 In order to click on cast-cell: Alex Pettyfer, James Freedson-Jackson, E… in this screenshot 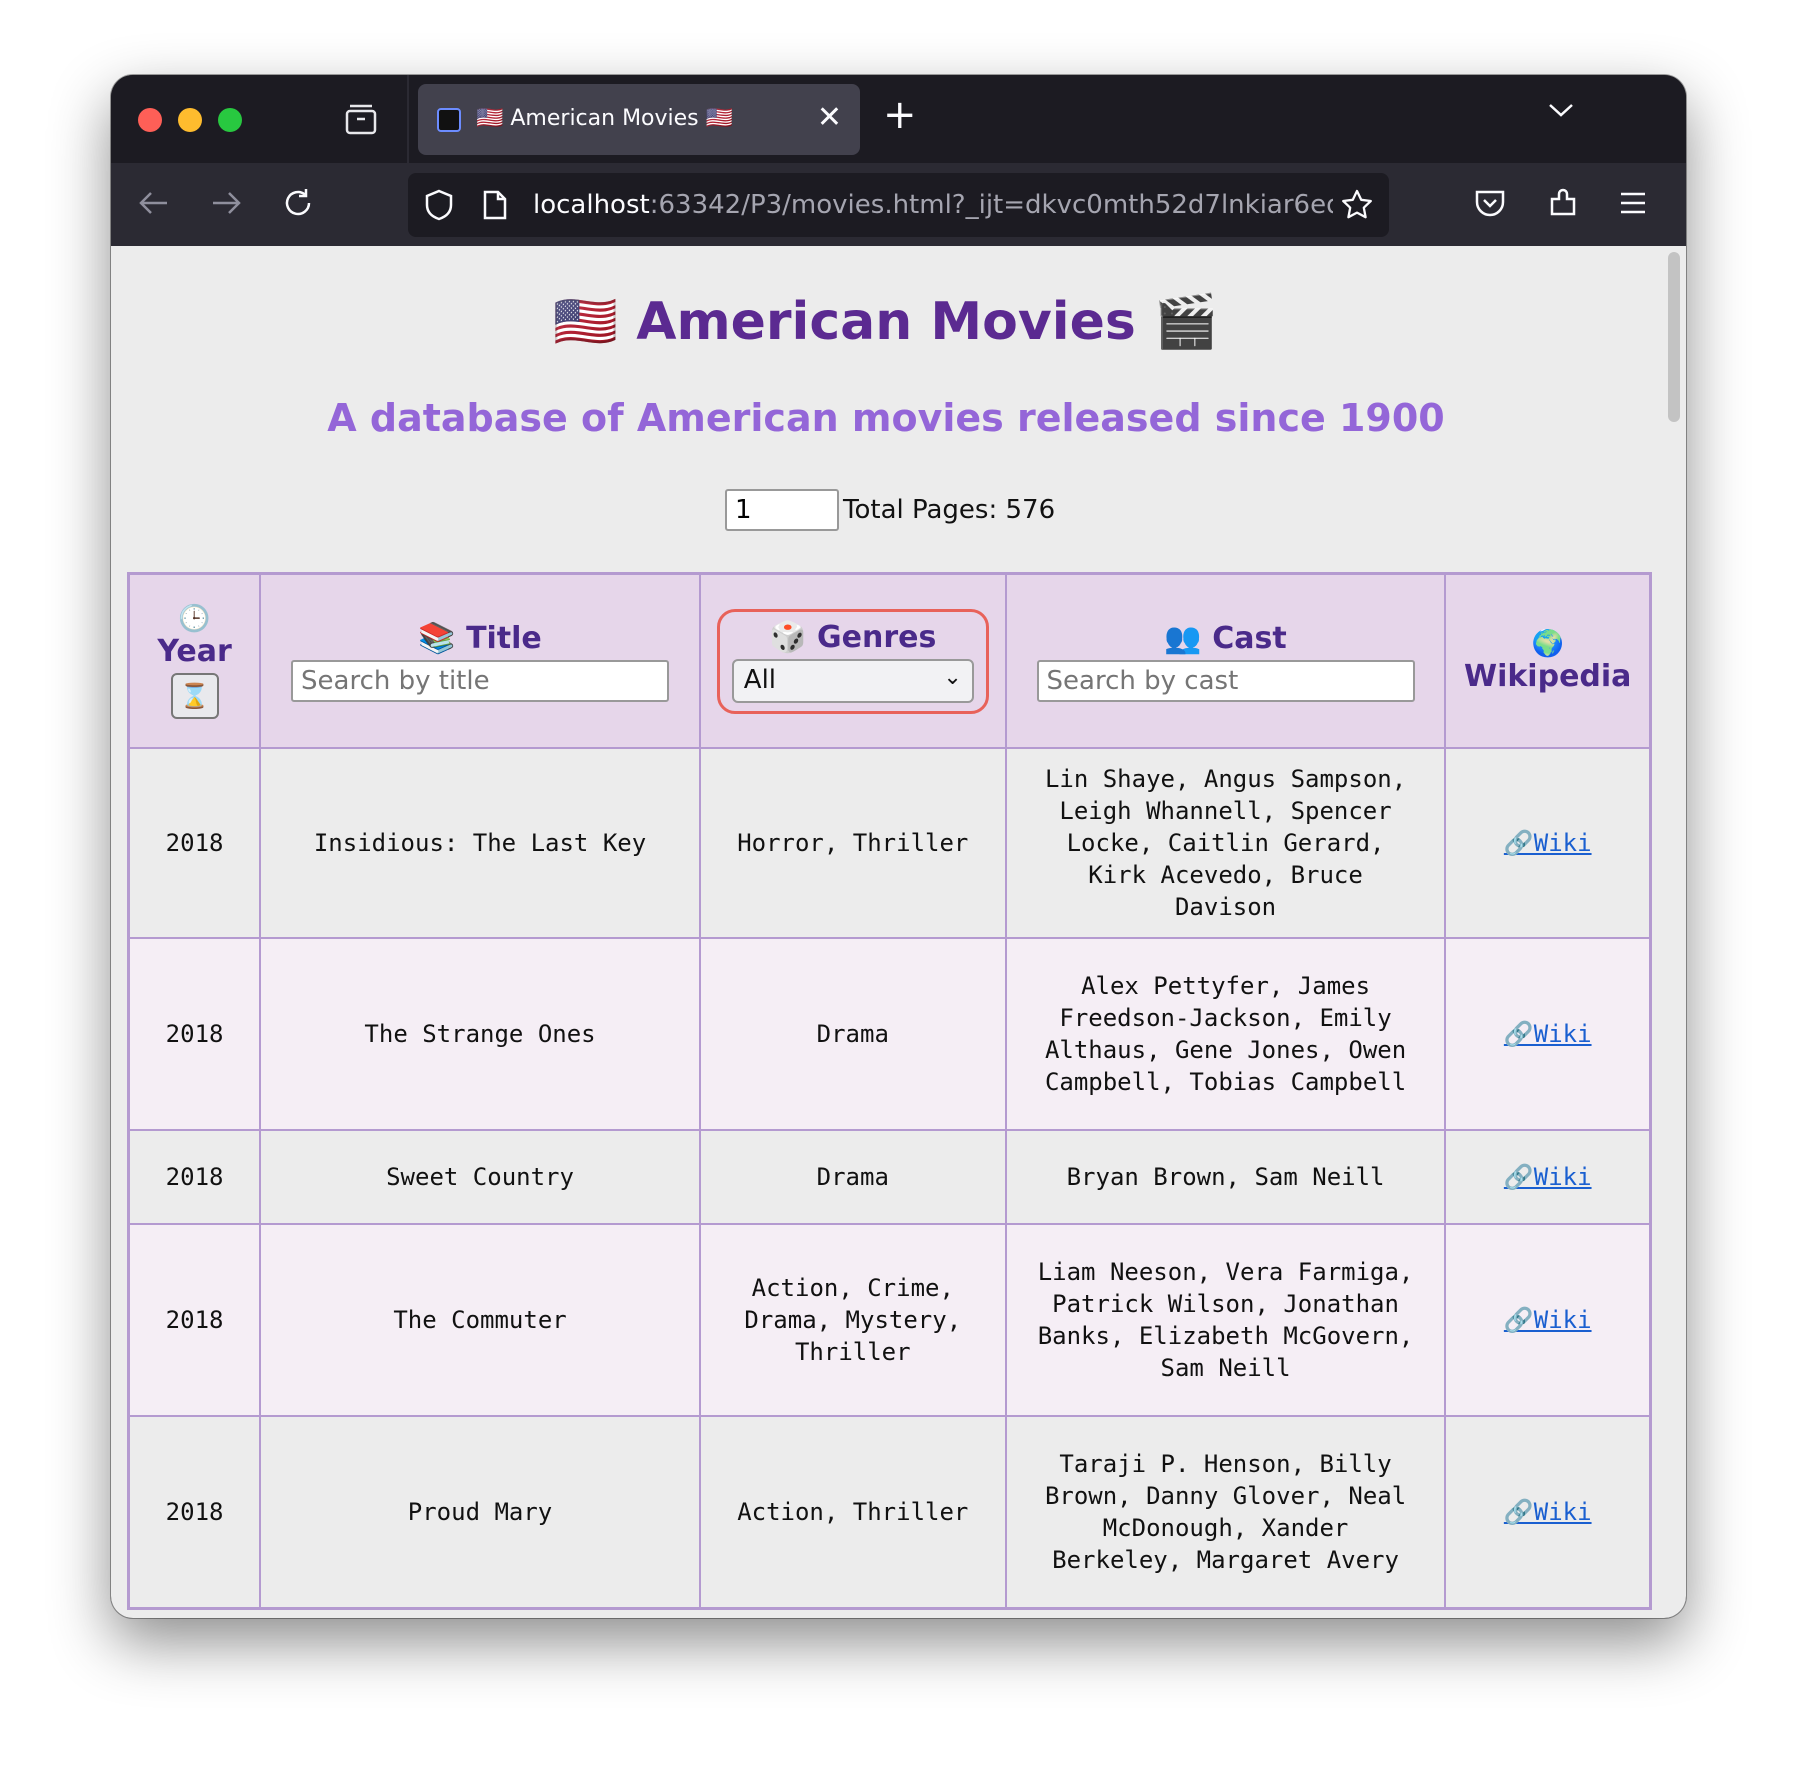, I will do `click(1225, 1034)`.